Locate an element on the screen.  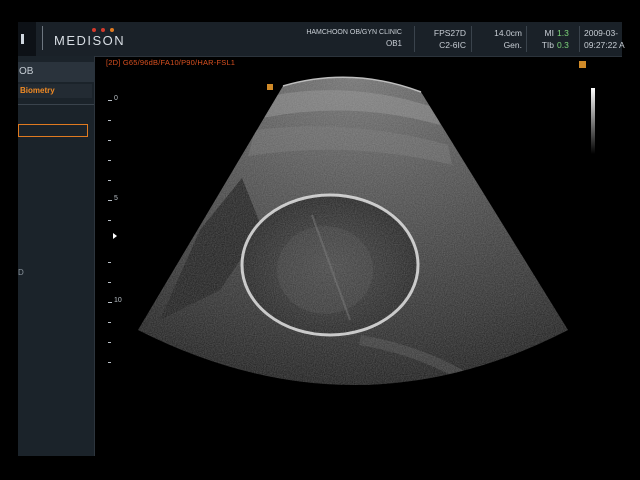
orientation-marker-icon is located at coordinates (270, 87).